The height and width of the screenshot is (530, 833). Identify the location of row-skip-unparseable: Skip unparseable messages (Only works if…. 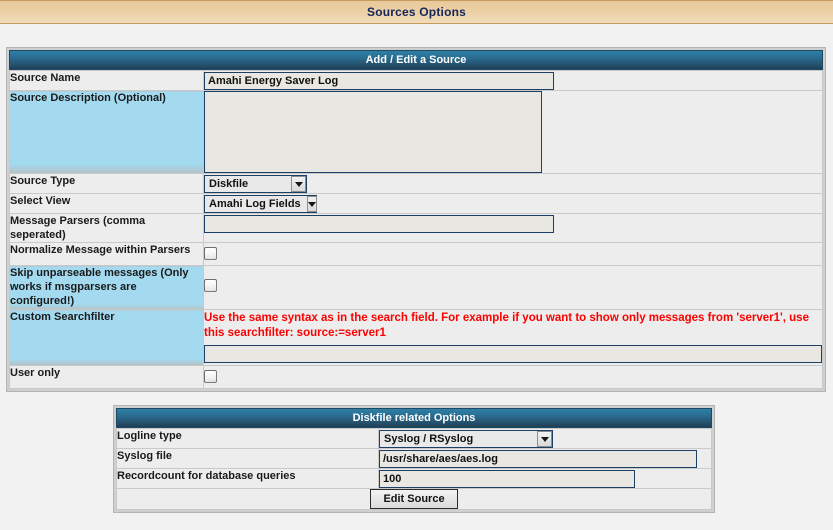
(416, 287).